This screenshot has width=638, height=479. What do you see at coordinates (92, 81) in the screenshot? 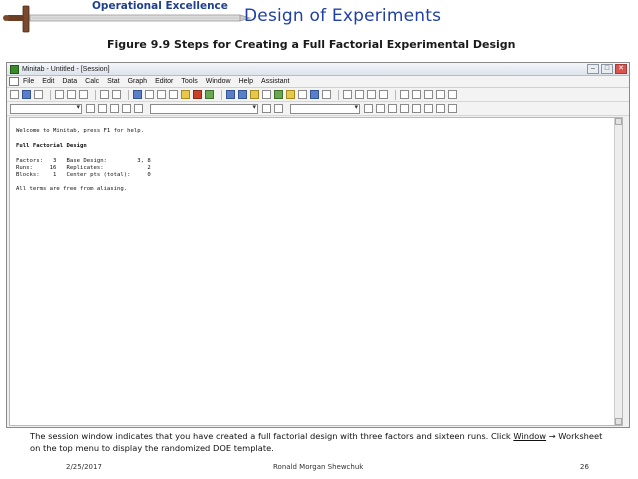
I see `menu-calc: Calc` at bounding box center [92, 81].